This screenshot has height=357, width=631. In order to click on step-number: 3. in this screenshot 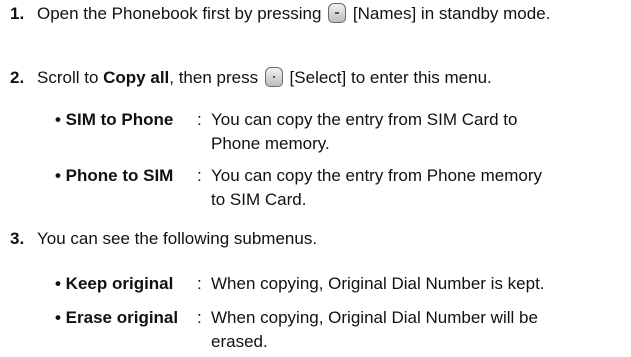, I will do `click(17, 238)`.